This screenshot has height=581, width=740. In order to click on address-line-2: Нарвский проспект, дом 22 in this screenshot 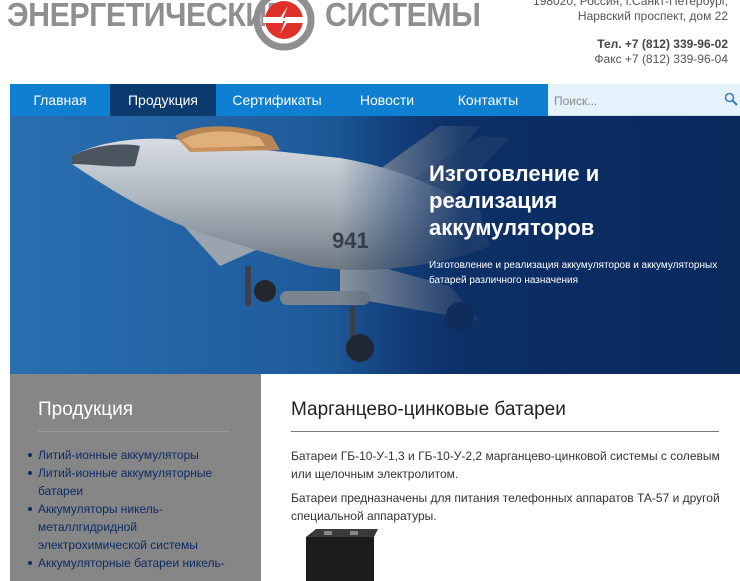, I will do `click(652, 16)`.